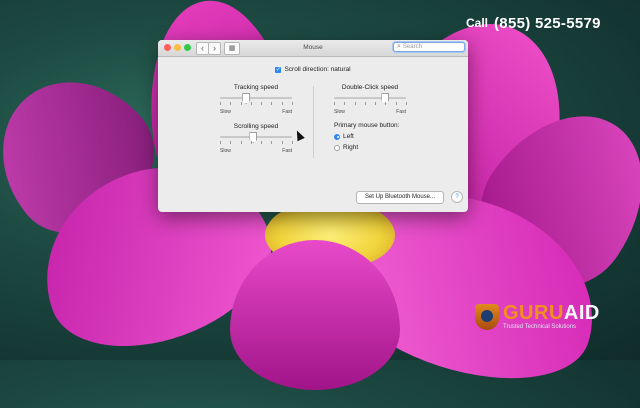  What do you see at coordinates (429, 47) in the screenshot?
I see `search-field: ⌕ Search` at bounding box center [429, 47].